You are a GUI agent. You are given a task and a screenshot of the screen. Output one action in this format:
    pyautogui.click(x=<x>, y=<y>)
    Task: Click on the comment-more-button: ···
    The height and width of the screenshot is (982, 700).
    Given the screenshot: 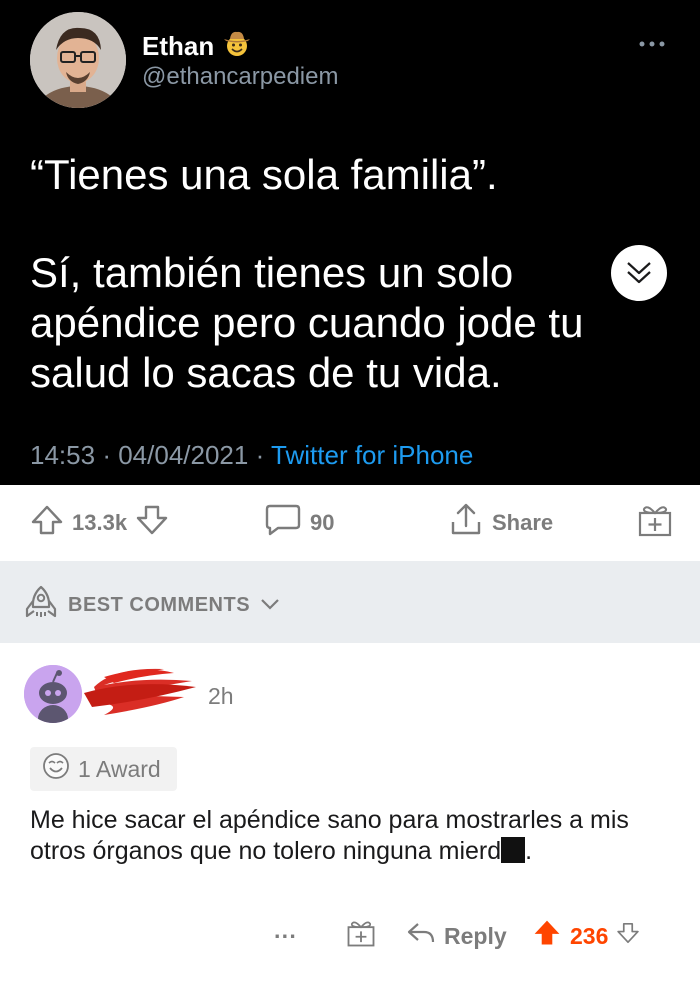 What is the action you would take?
    pyautogui.click(x=285, y=936)
    